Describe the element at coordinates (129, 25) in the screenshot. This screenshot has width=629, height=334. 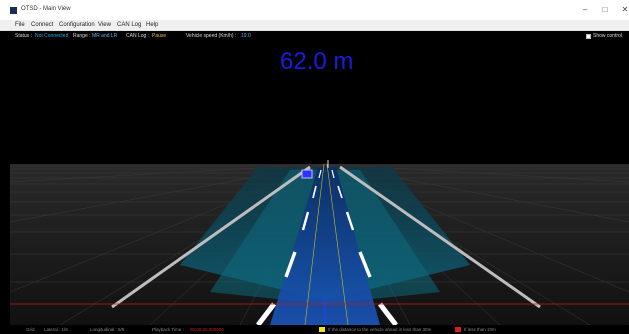
I see `menu-can-log: CAN Log` at that location.